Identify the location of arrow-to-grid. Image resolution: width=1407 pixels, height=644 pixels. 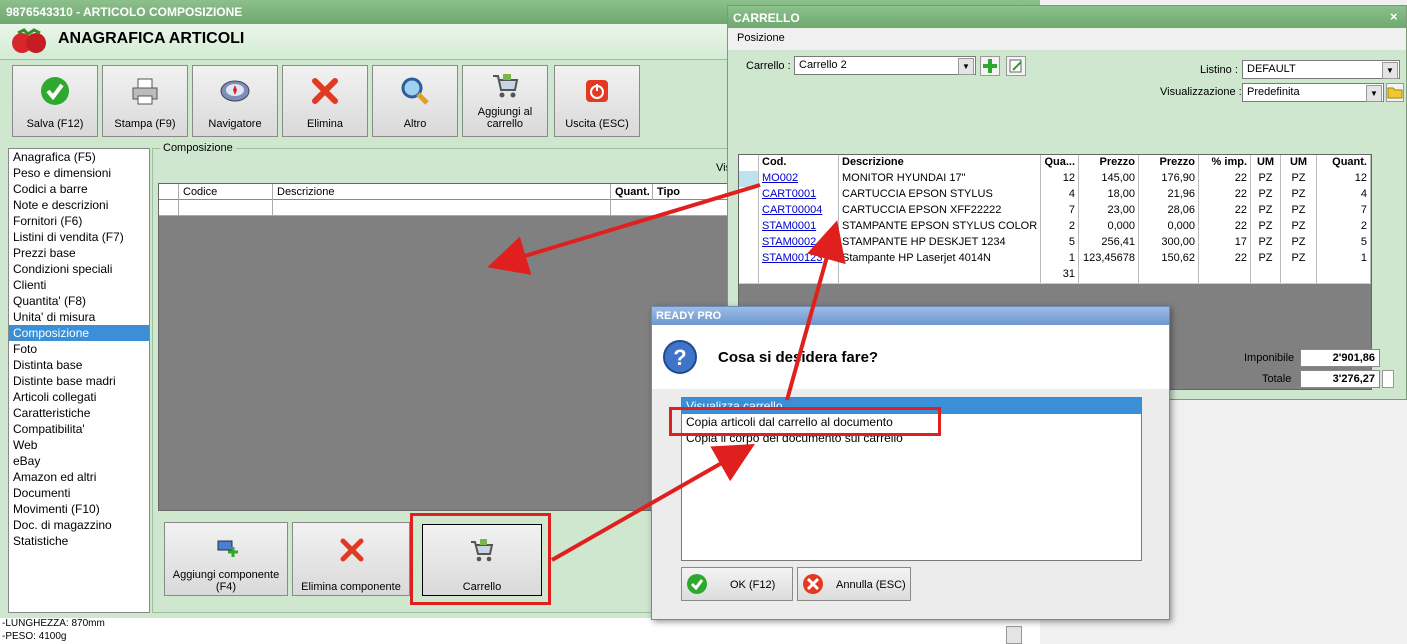
(624, 229).